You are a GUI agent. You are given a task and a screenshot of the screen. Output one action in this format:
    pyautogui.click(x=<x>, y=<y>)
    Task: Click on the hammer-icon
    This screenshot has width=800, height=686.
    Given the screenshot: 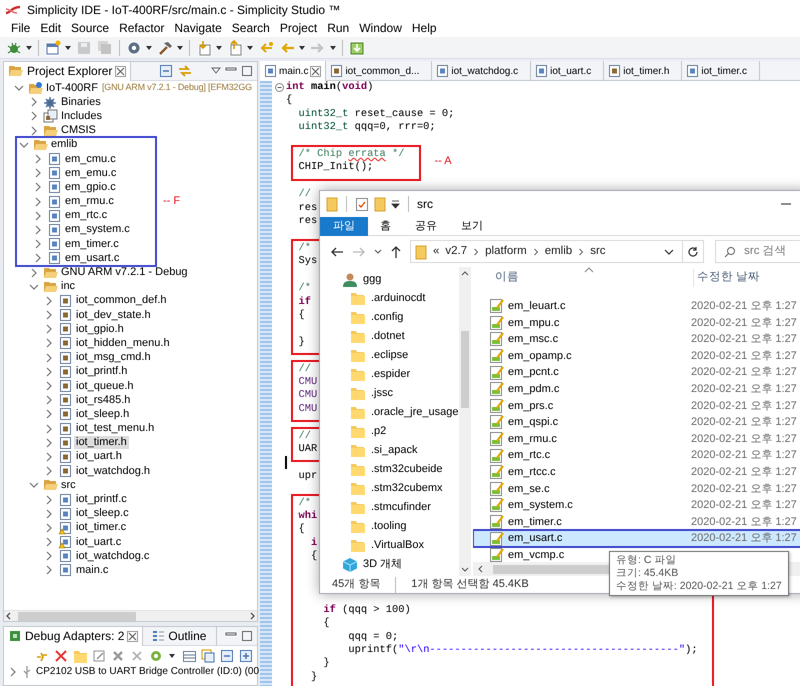 What is the action you would take?
    pyautogui.click(x=165, y=48)
    